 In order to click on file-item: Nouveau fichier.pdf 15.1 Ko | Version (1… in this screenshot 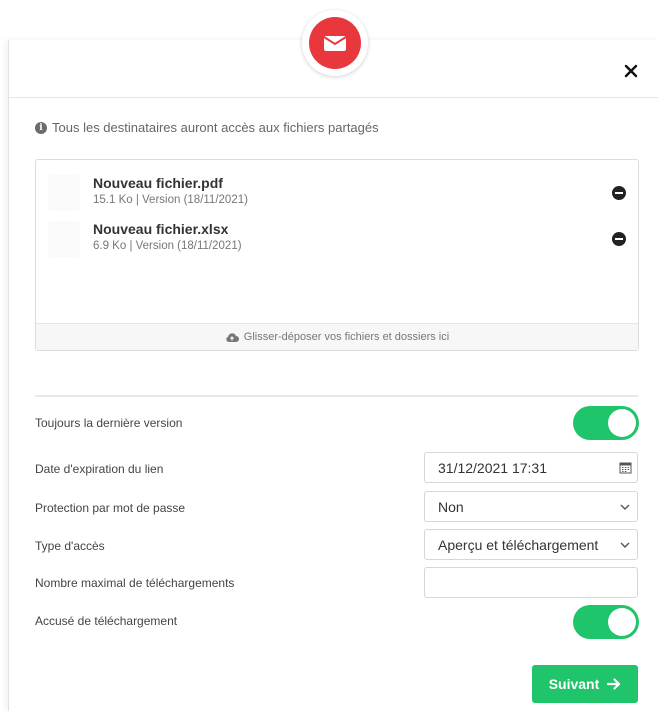, I will do `click(337, 195)`.